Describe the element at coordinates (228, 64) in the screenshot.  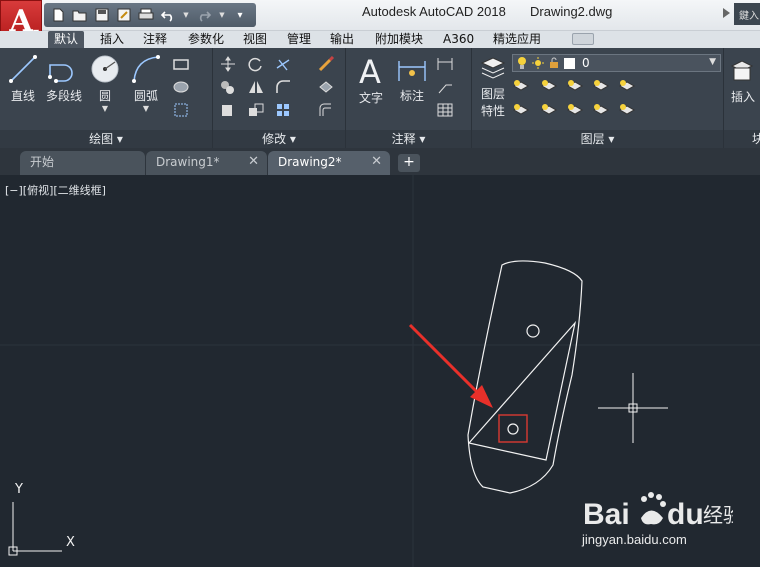
I see `move-icon` at that location.